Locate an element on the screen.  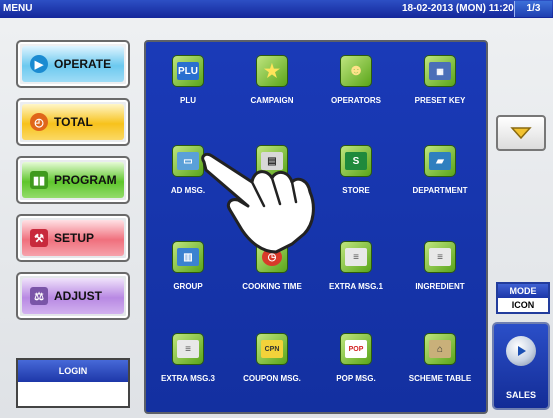
pop-icon: POP is located at coordinates (356, 349).